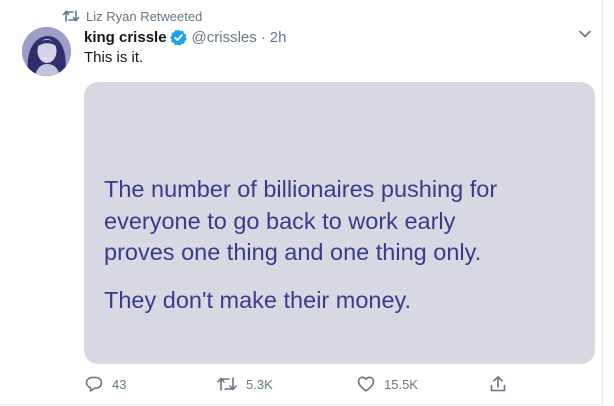  What do you see at coordinates (46, 51) in the screenshot?
I see `avatar` at bounding box center [46, 51].